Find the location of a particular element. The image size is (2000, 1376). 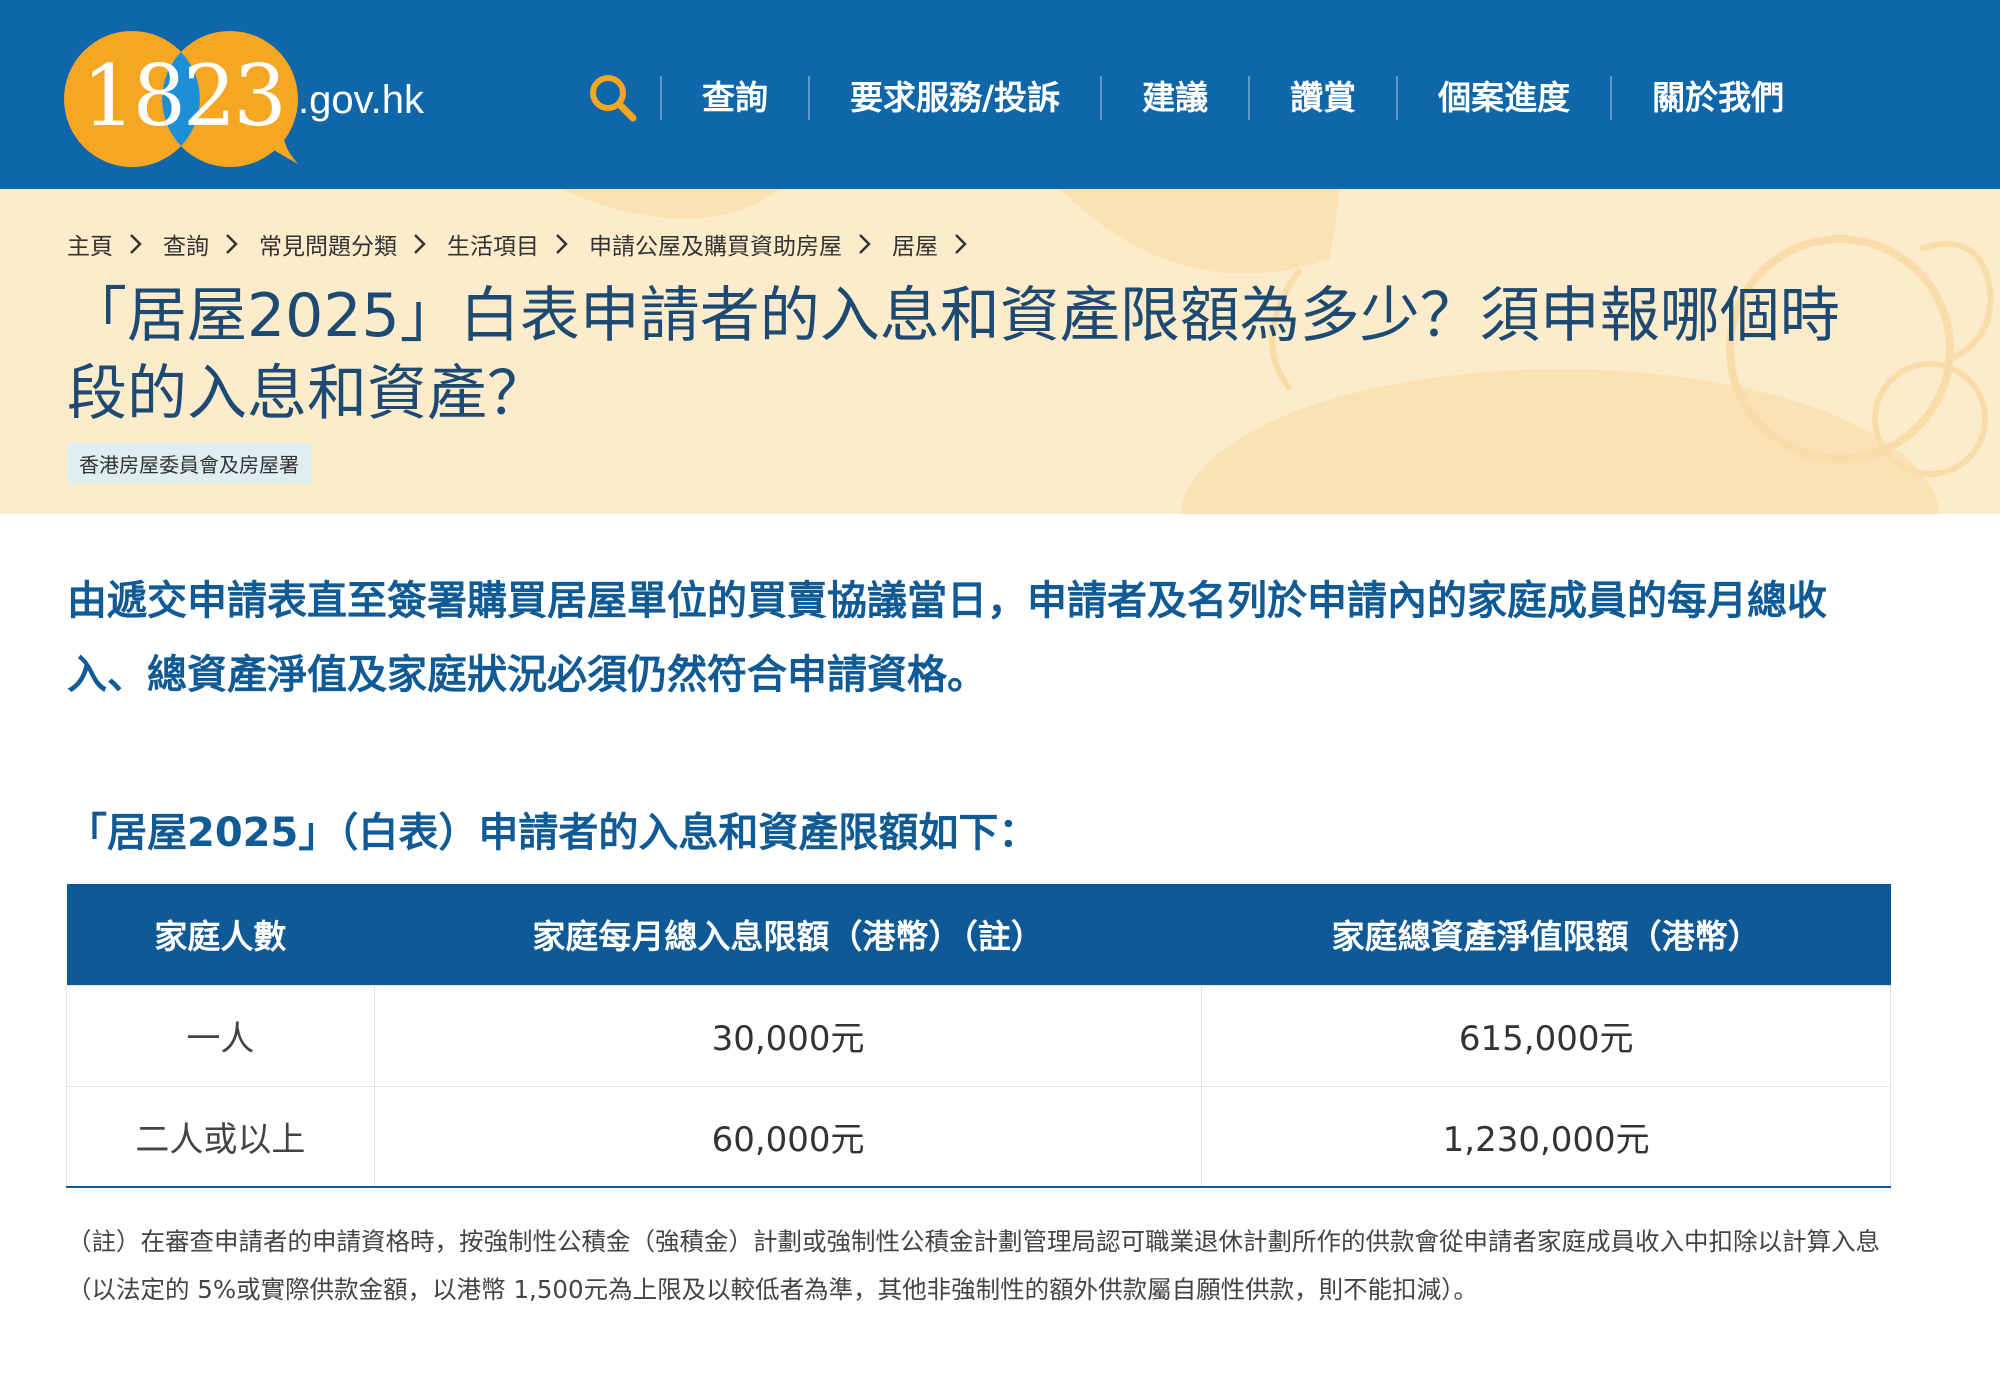

table-header-income-limit: 家庭每月總入息限額（港幣）（註） is located at coordinates (788, 934).